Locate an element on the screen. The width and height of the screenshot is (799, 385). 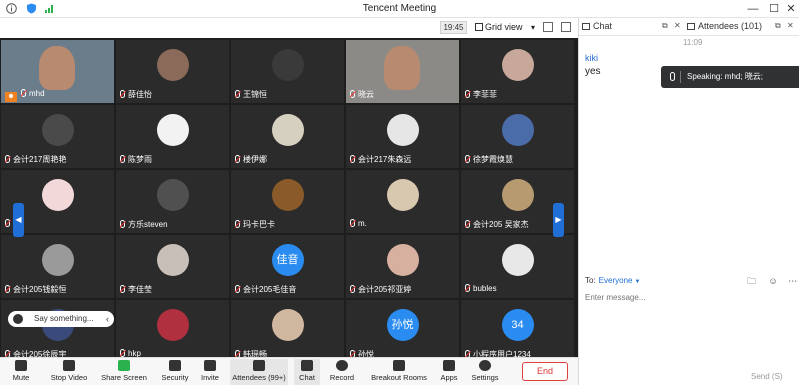
participant-name-text: 李菲菲 is located at coordinates (485, 94).